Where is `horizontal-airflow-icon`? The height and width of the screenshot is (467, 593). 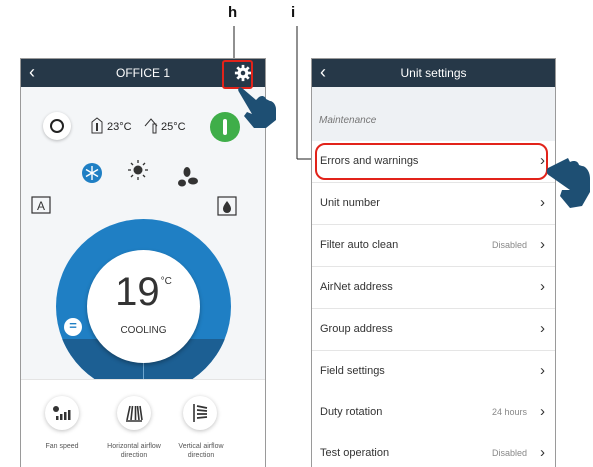 horizontal-airflow-icon is located at coordinates (134, 413).